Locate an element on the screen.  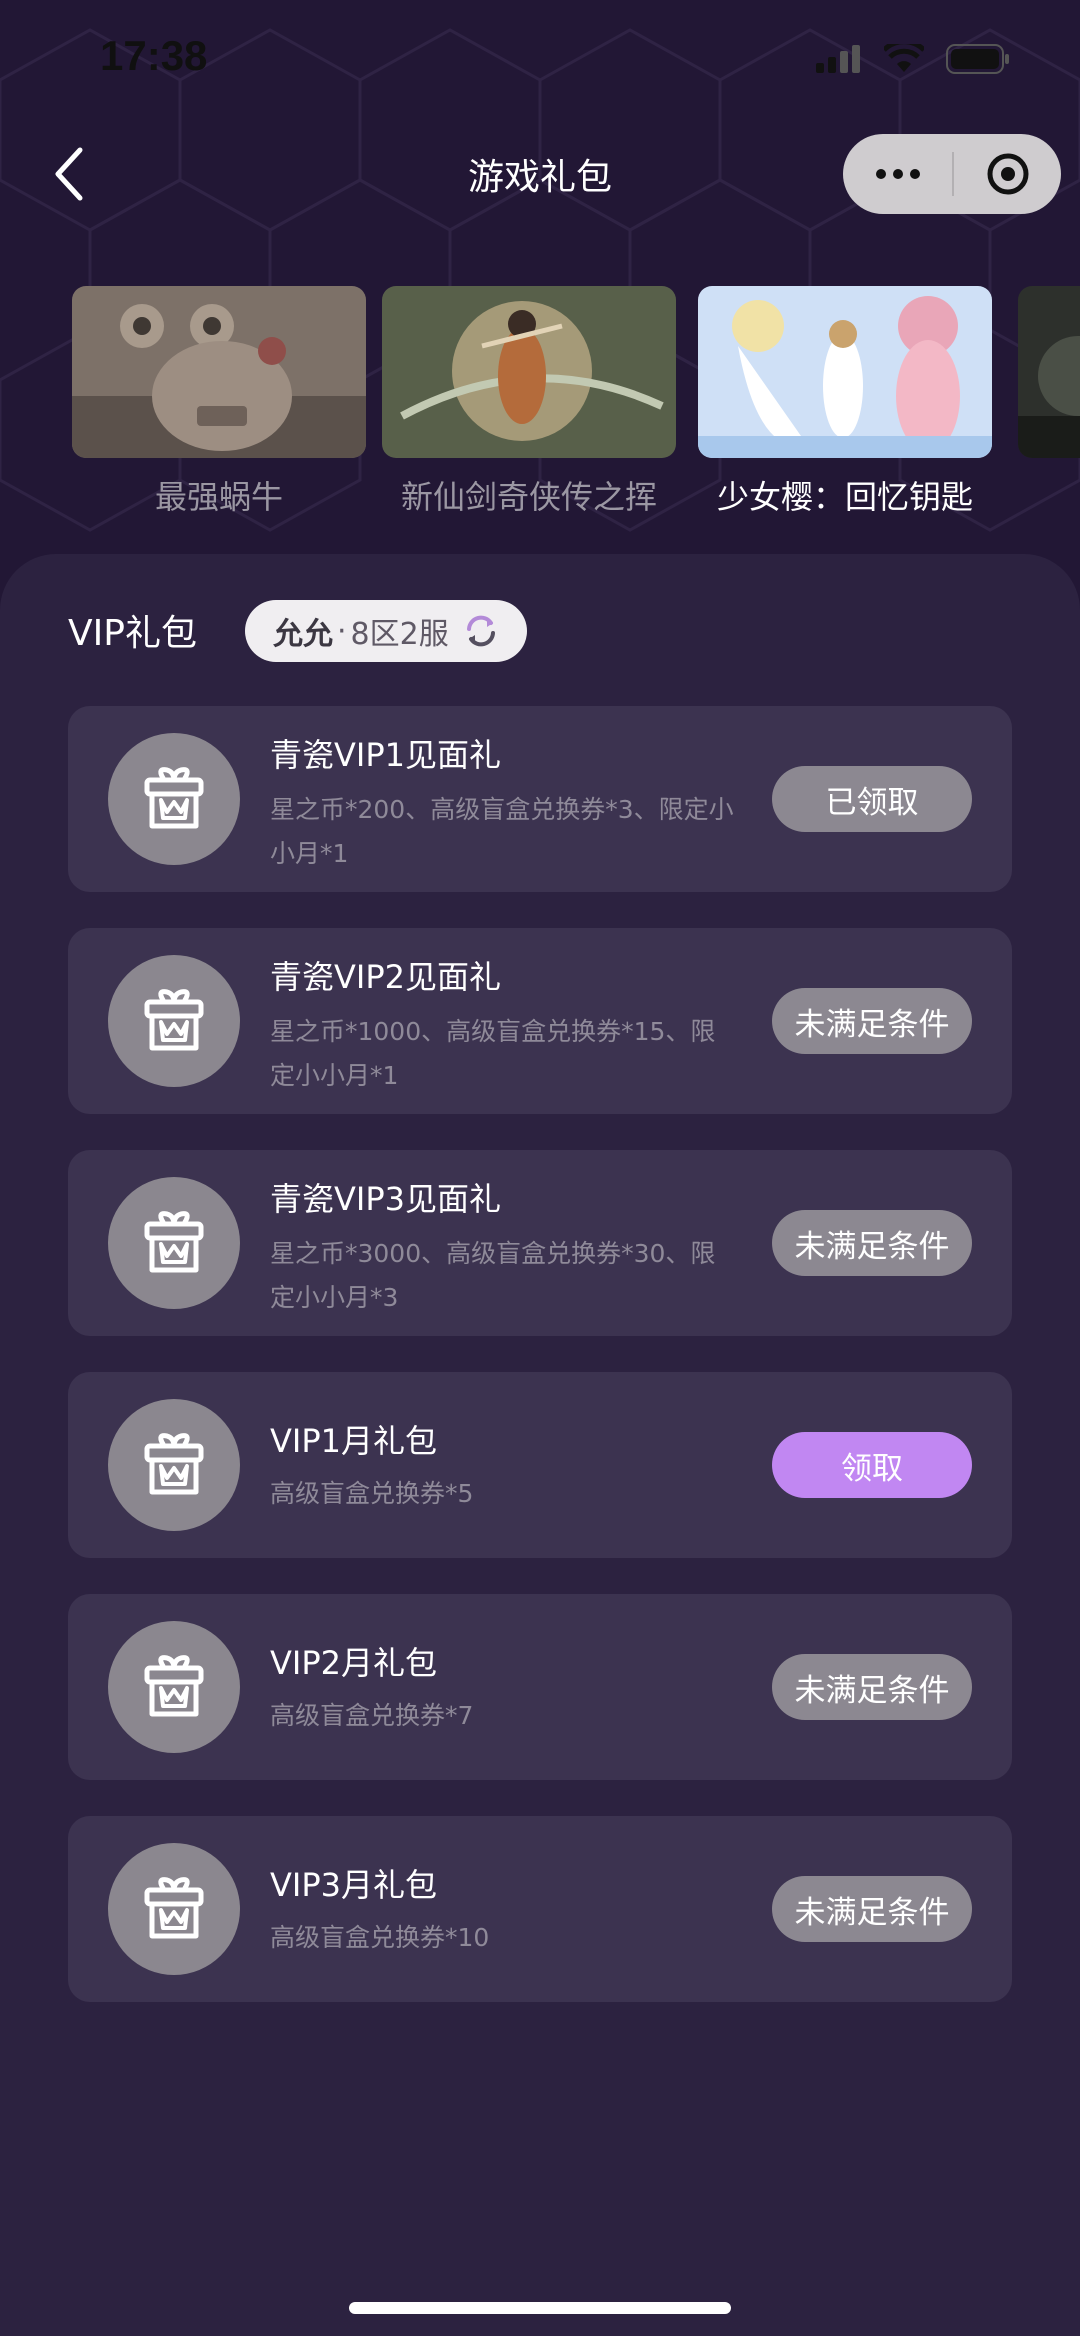
gift-description: 高级盲盒兑换券*10 is located at coordinates (380, 1937).